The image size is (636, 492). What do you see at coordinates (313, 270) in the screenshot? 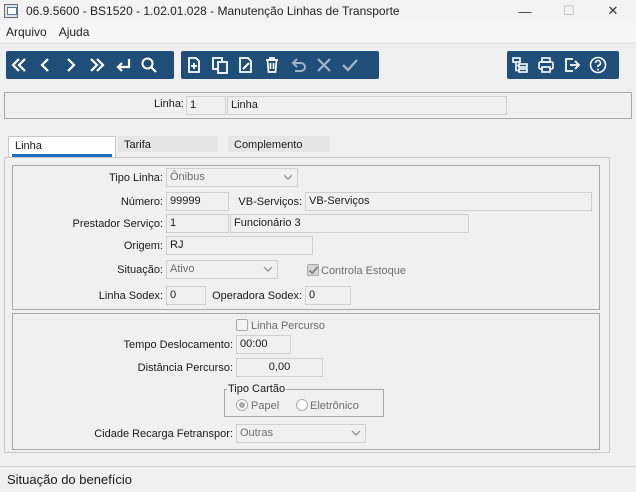
I see `controla-estoque-checkbox` at bounding box center [313, 270].